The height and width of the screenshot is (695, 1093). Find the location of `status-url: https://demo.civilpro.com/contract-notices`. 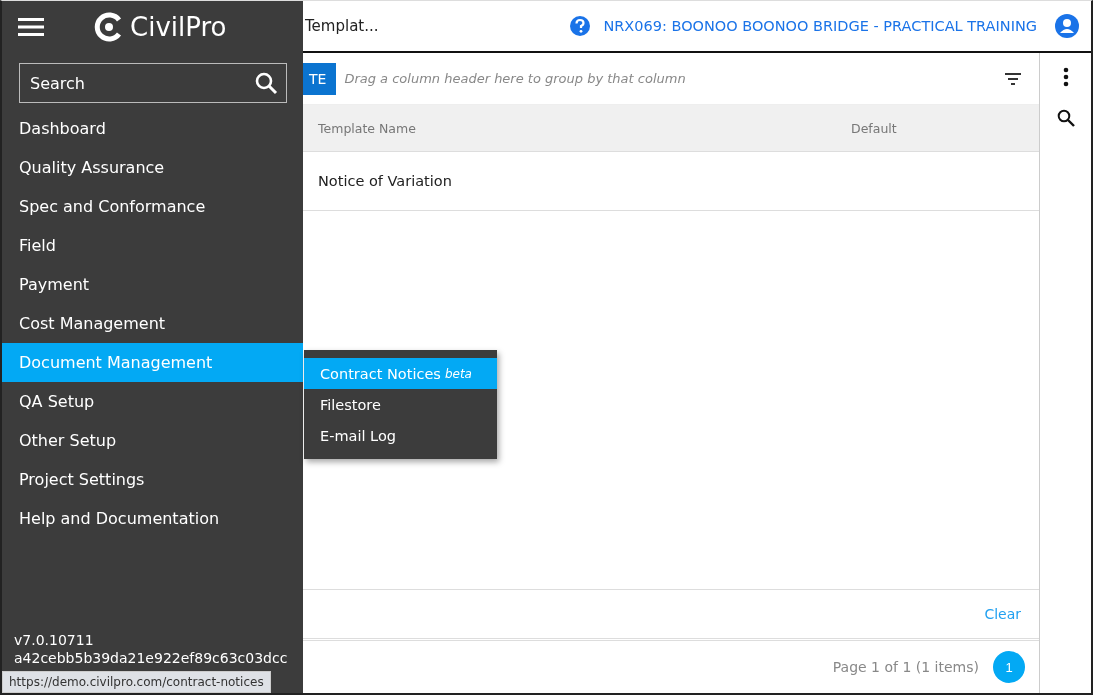

status-url: https://demo.civilpro.com/contract-notices is located at coordinates (136, 682).